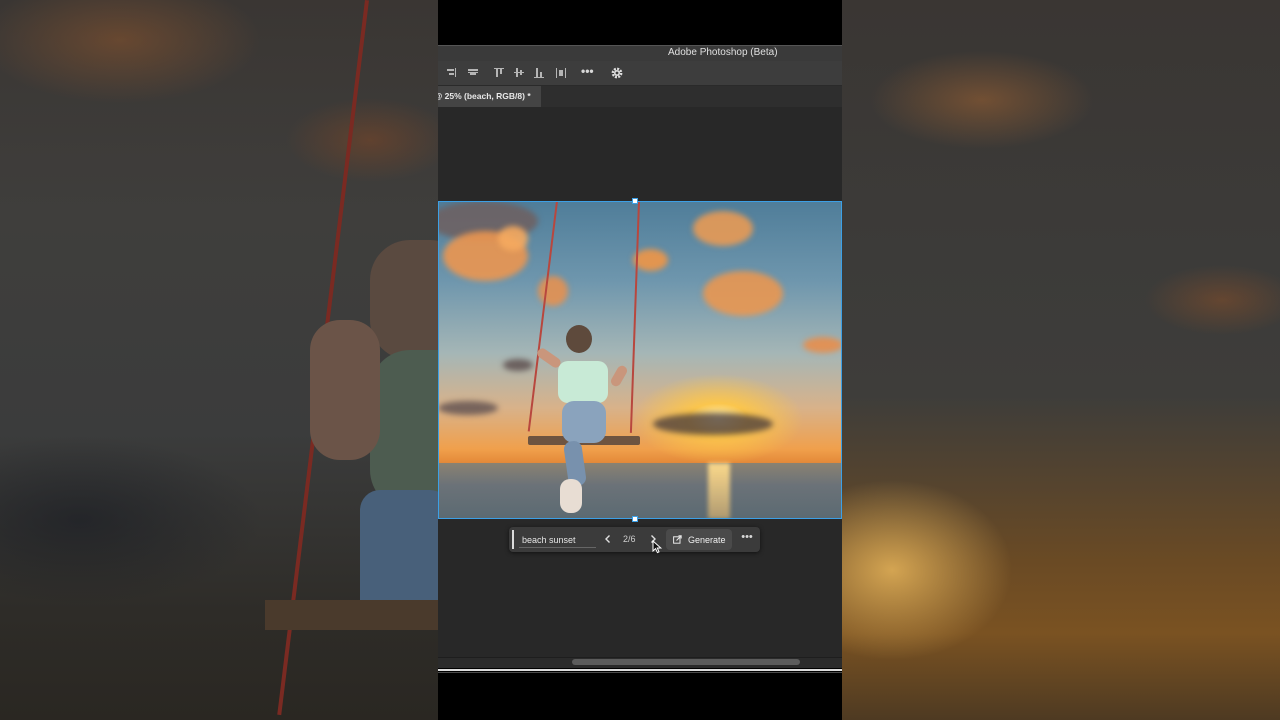  I want to click on girl-arm-left, so click(549, 358).